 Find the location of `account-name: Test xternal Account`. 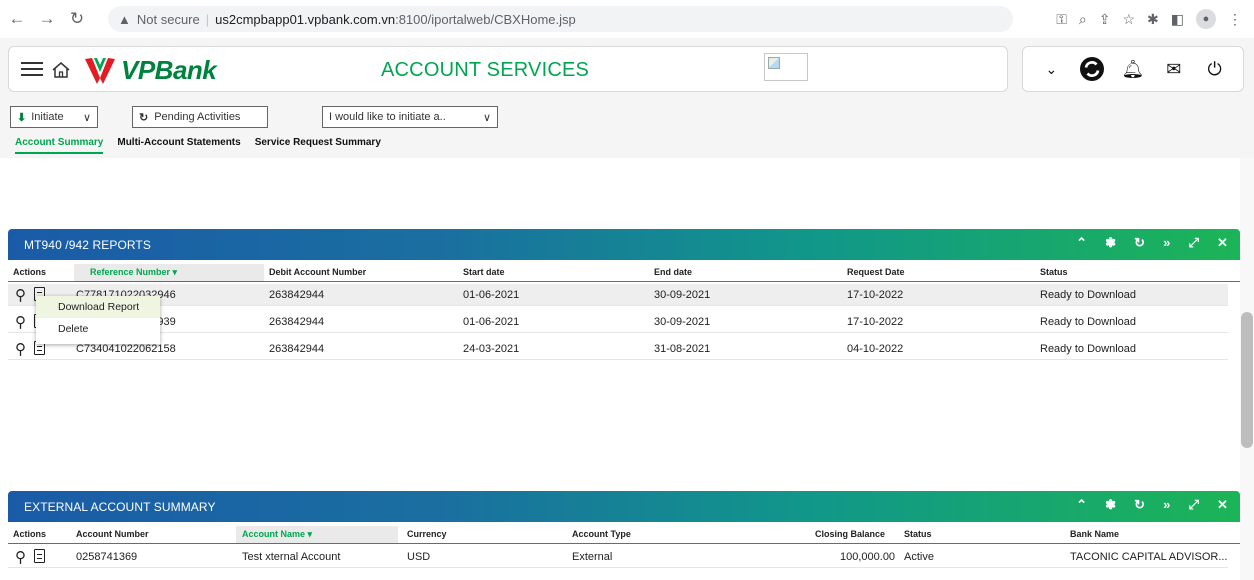

account-name: Test xternal Account is located at coordinates (291, 557).